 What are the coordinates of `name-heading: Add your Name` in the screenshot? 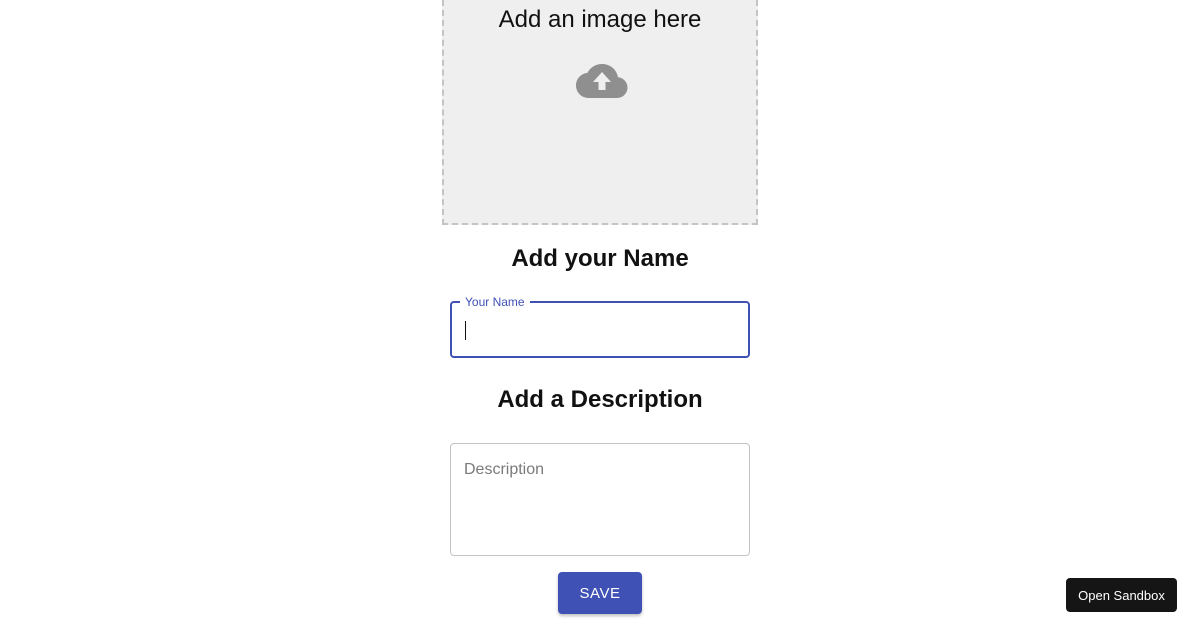 It's located at (600, 258).